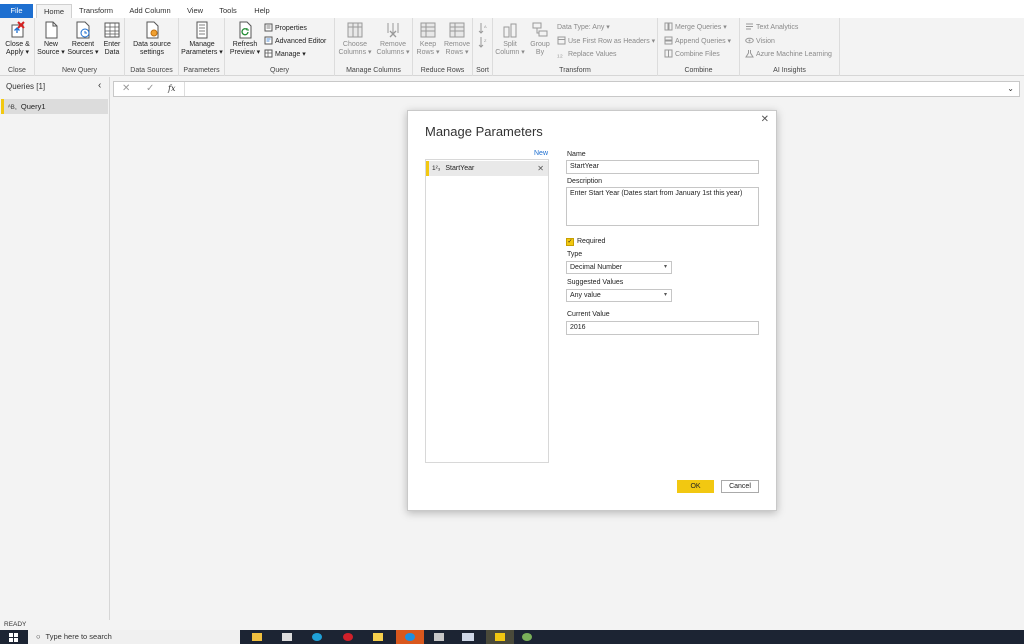 The image size is (1024, 644). I want to click on queries-header: Queries [1], so click(26, 86).